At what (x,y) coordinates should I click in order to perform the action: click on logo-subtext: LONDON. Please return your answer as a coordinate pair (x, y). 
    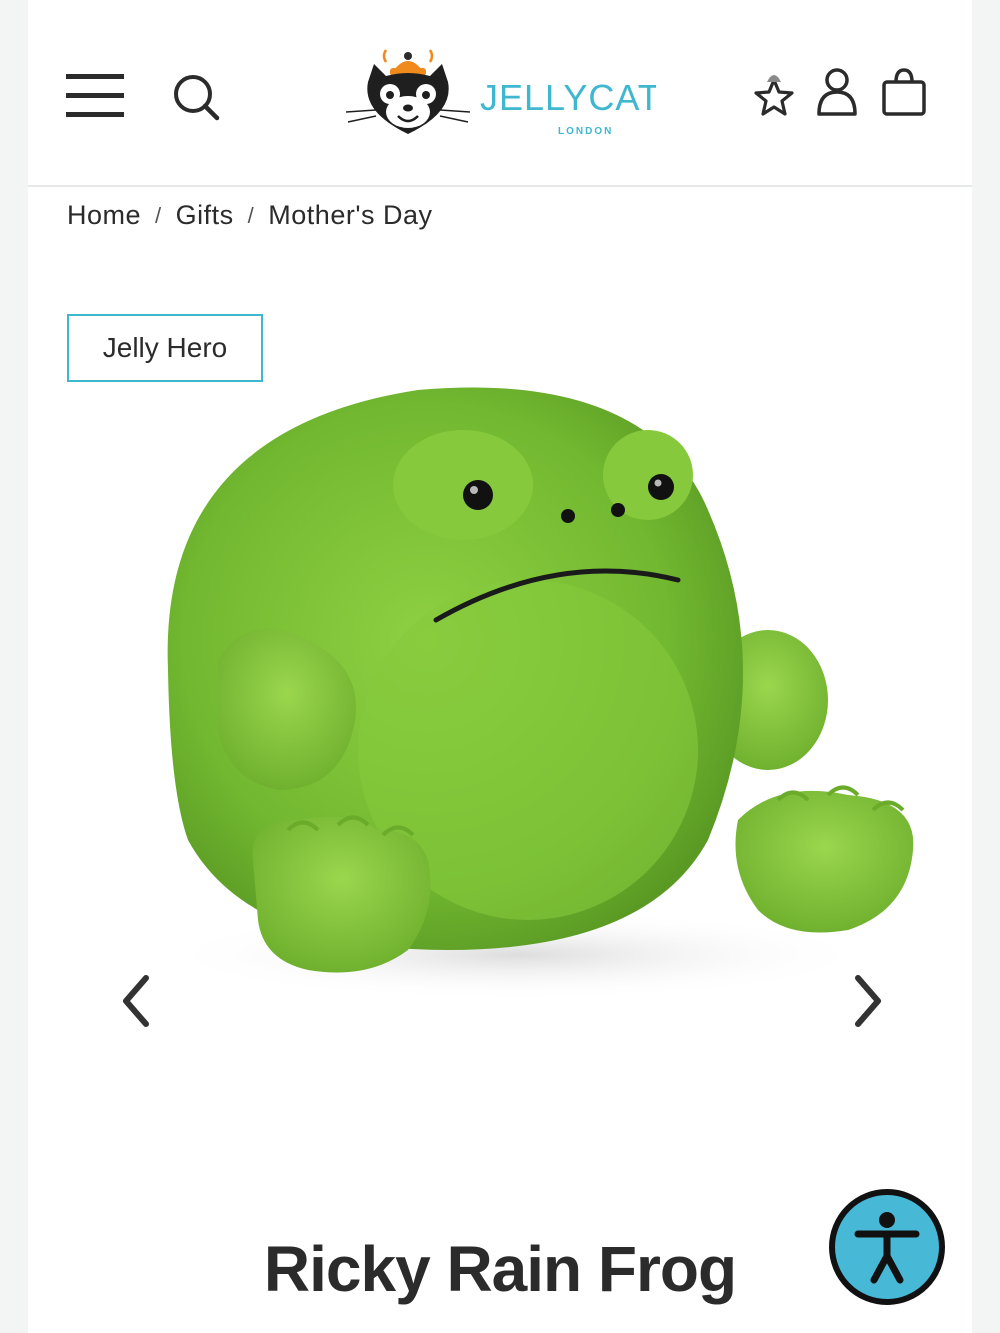
    Looking at the image, I should click on (585, 131).